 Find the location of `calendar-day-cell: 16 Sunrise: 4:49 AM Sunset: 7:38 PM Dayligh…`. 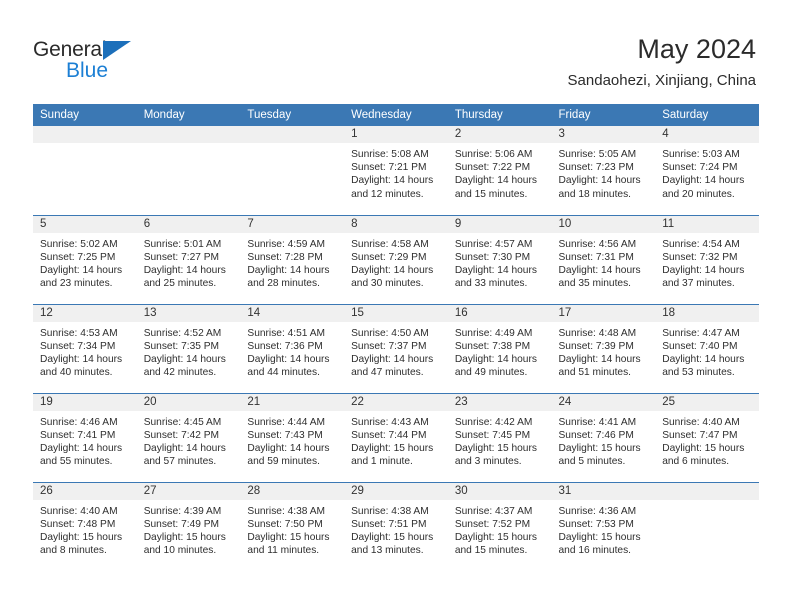

calendar-day-cell: 16 Sunrise: 4:49 AM Sunset: 7:38 PM Dayligh… is located at coordinates (499, 348).